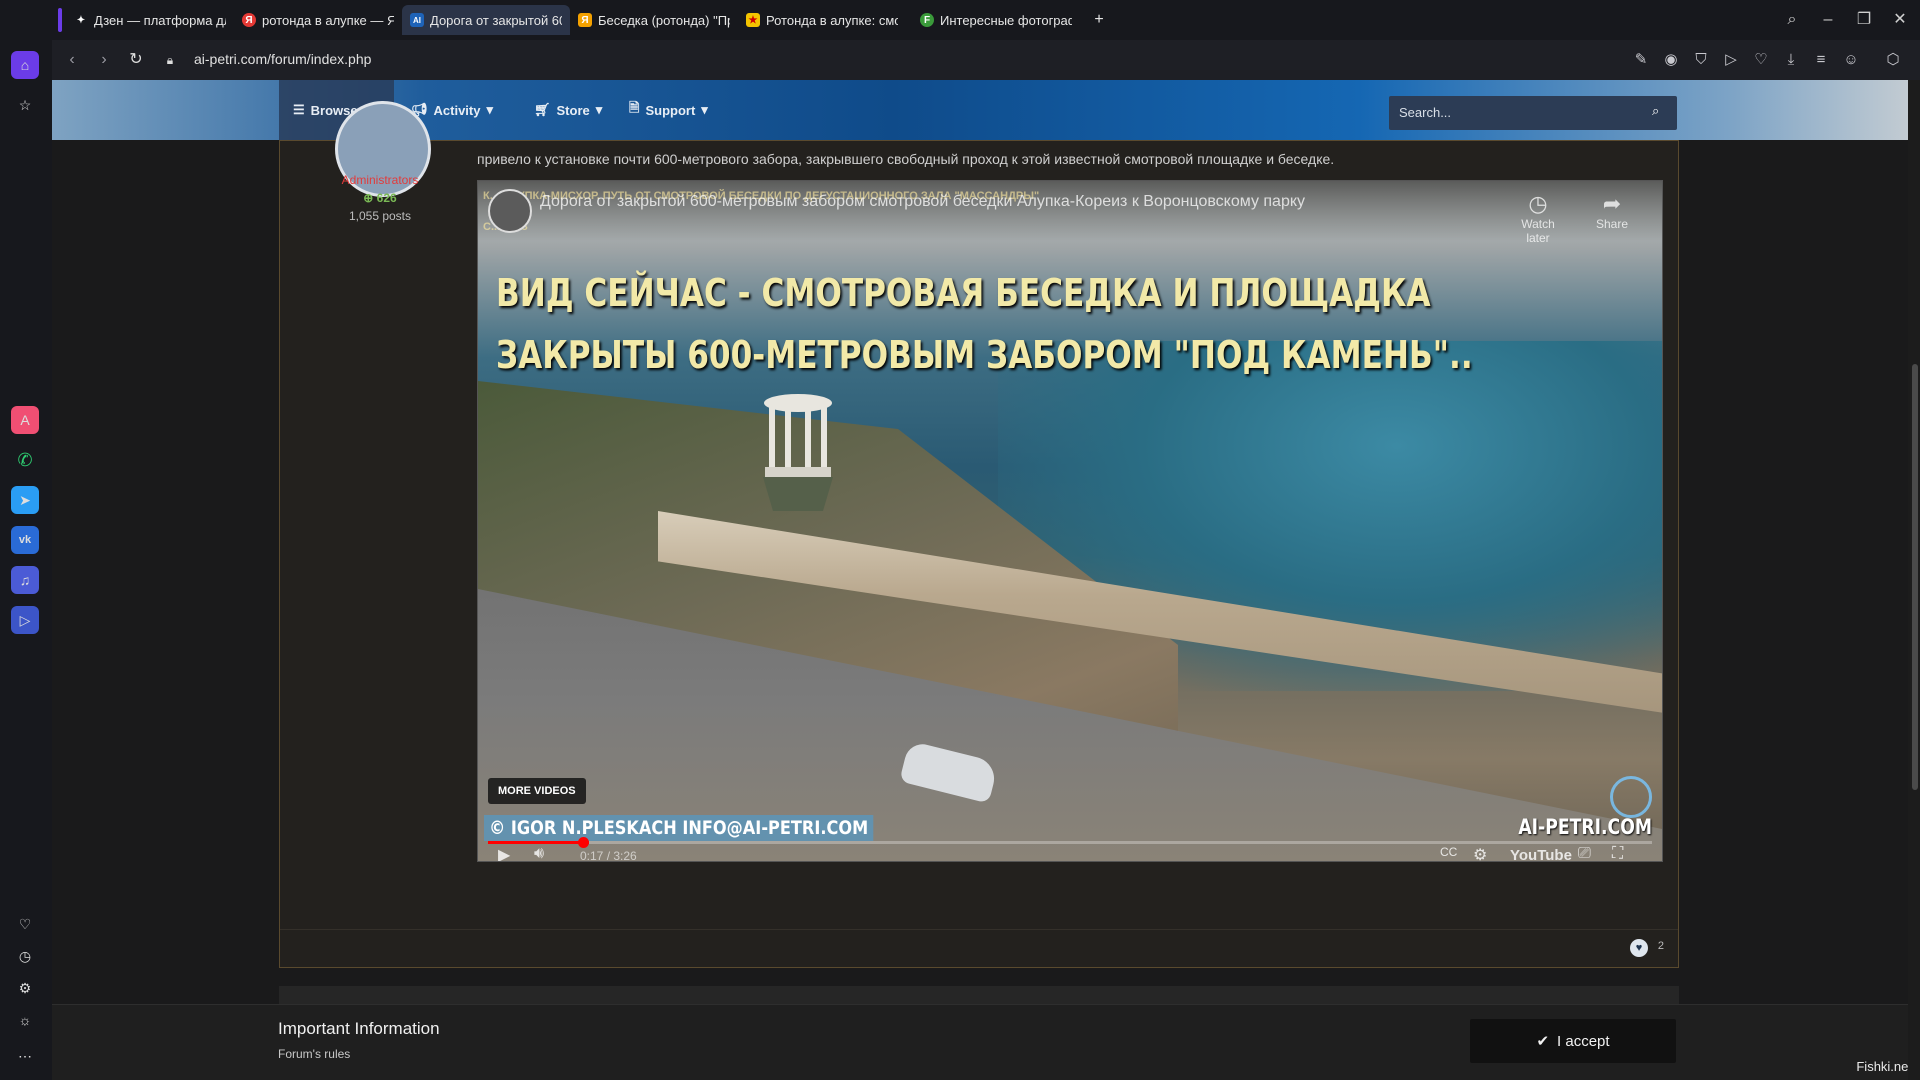 Image resolution: width=1920 pixels, height=1080 pixels. Describe the element at coordinates (510, 211) in the screenshot. I see `channel-avatar` at that location.